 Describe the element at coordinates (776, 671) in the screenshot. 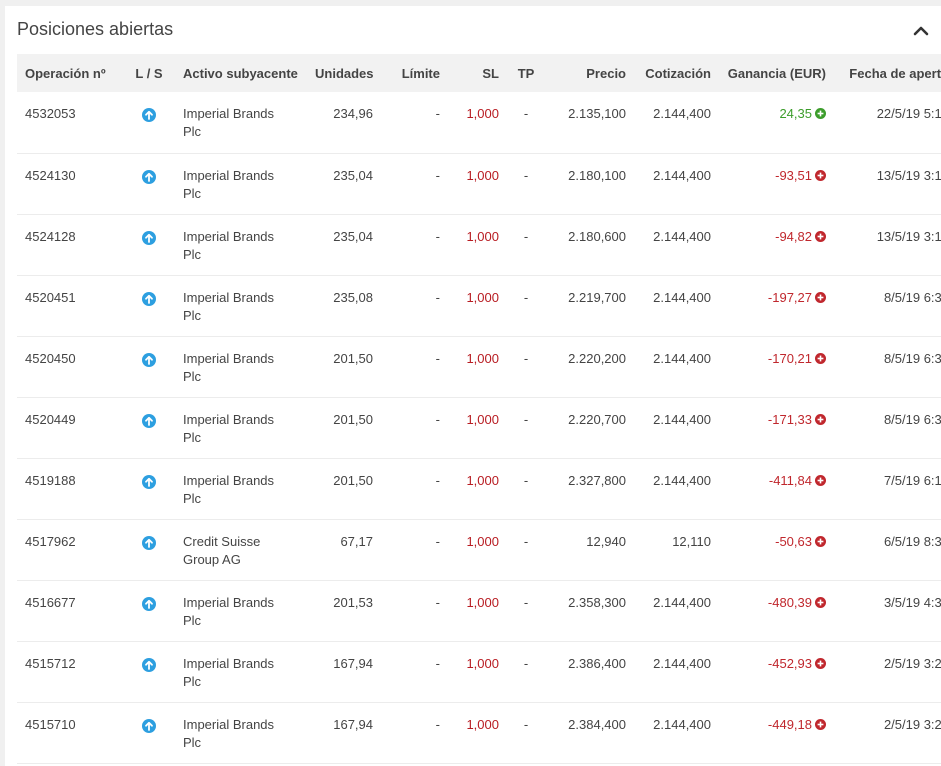

I see `cell-gain: -452,93` at that location.